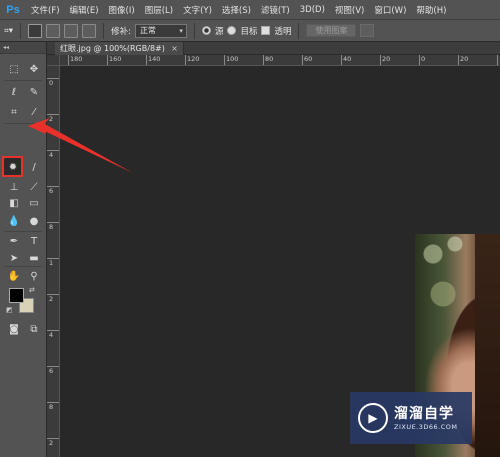 The width and height of the screenshot is (500, 457). I want to click on swap-colors-icon: ⇄, so click(32, 290).